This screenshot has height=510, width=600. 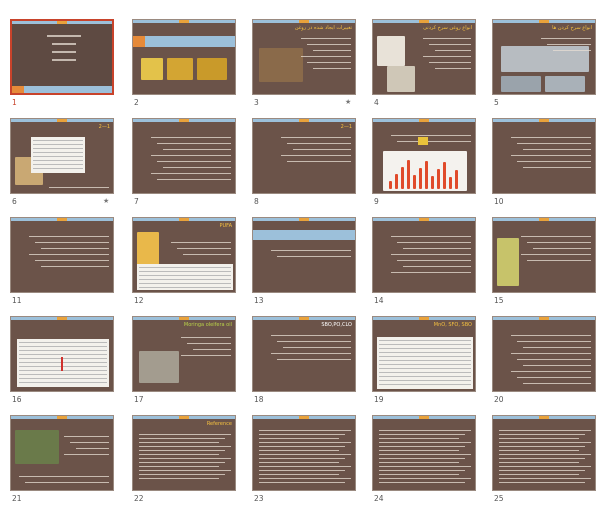 I want to click on slide-number: 24, so click(x=379, y=498).